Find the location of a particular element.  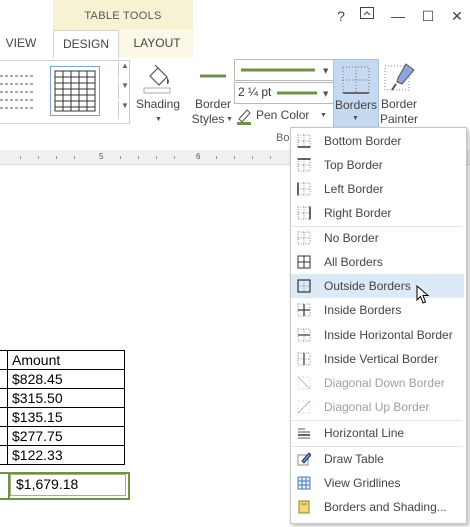

line-style-preview: ▼ is located at coordinates (285, 71).